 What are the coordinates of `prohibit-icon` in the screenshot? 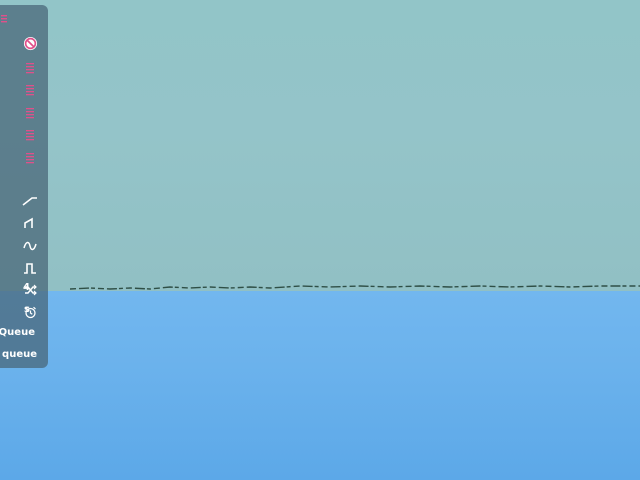 It's located at (30, 43).